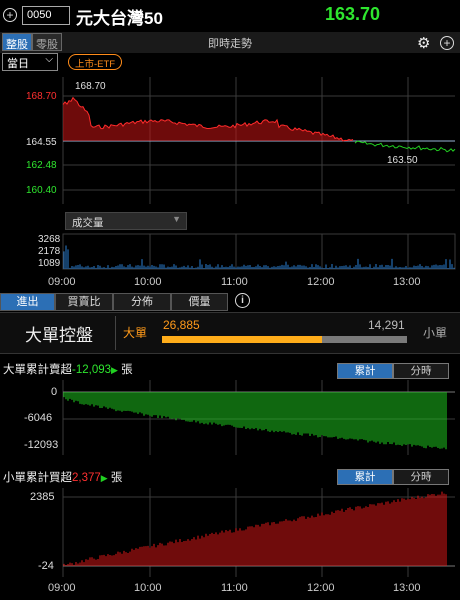 This screenshot has height=600, width=460. What do you see at coordinates (92, 370) in the screenshot?
I see `big-chart-value: -12,093` at bounding box center [92, 370].